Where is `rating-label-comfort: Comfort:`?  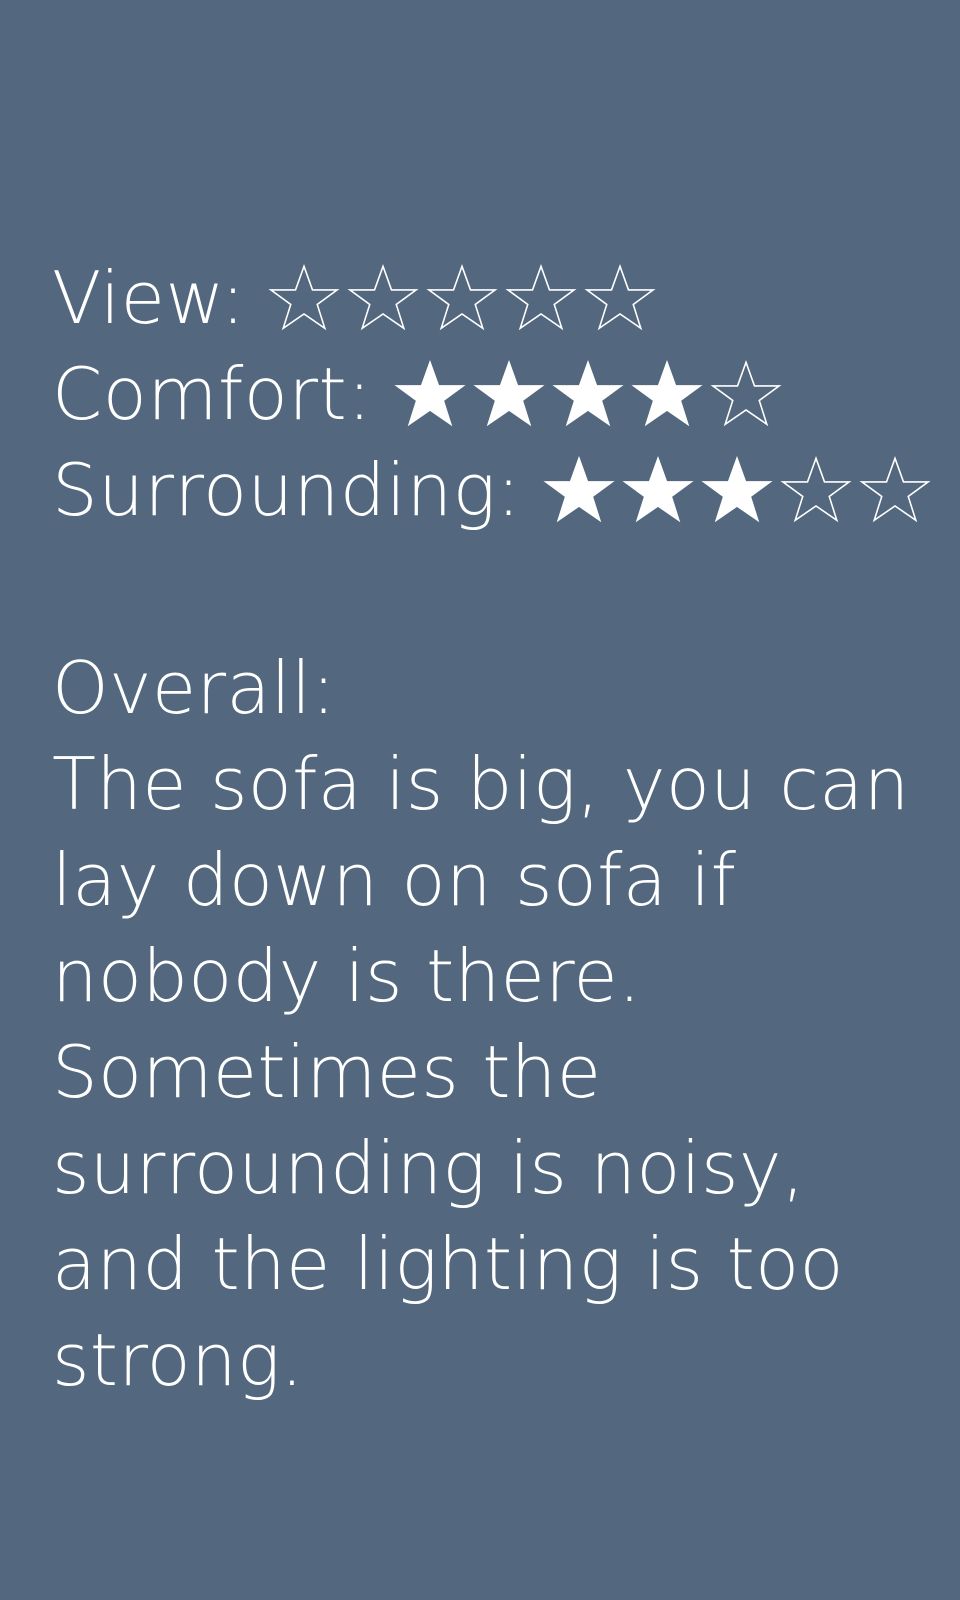
rating-label-comfort: Comfort: is located at coordinates (212, 394).